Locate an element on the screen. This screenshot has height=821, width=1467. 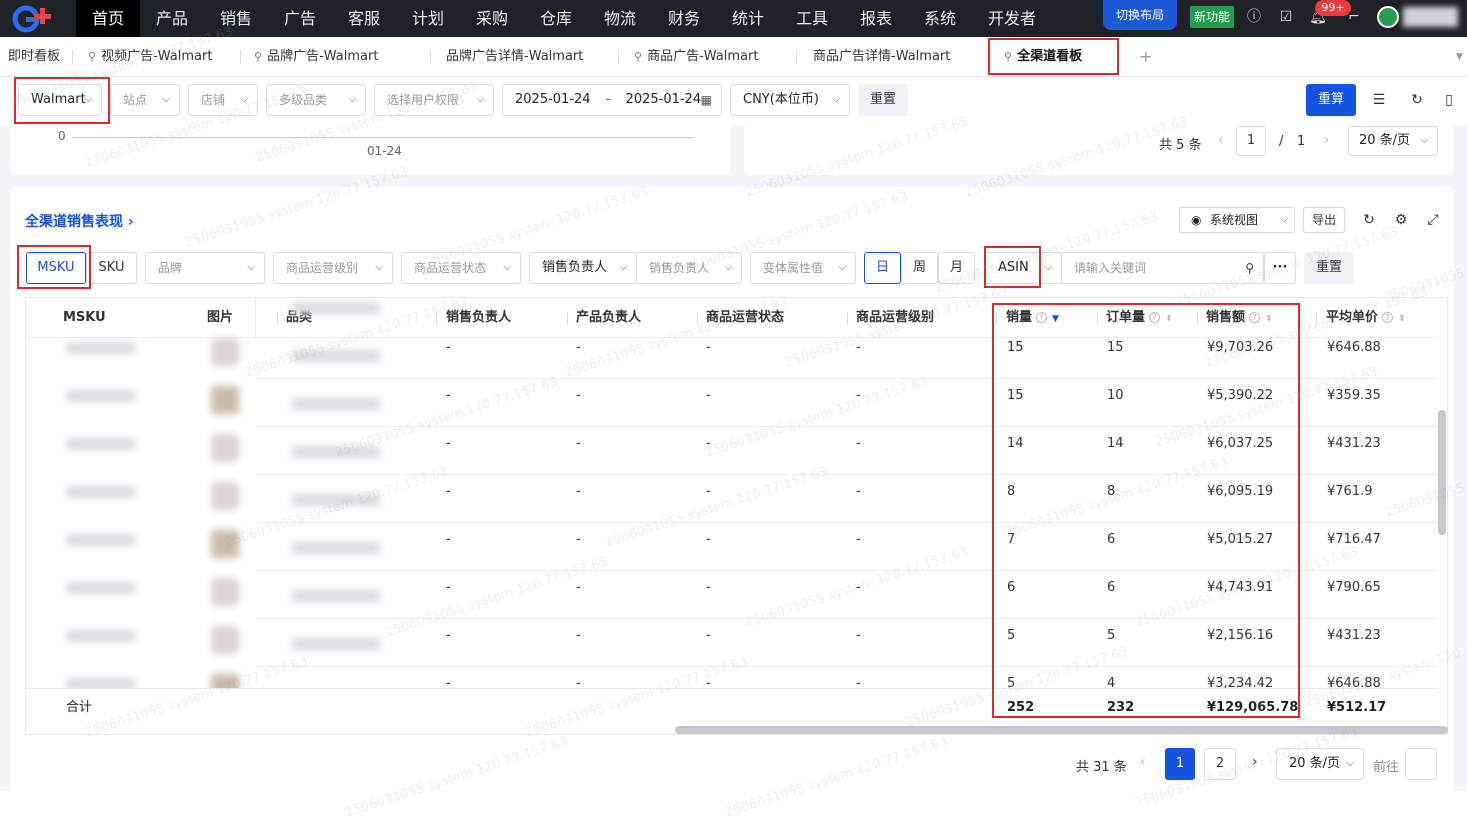
tabs-dropdown-icon: ▼ is located at coordinates (1459, 57).